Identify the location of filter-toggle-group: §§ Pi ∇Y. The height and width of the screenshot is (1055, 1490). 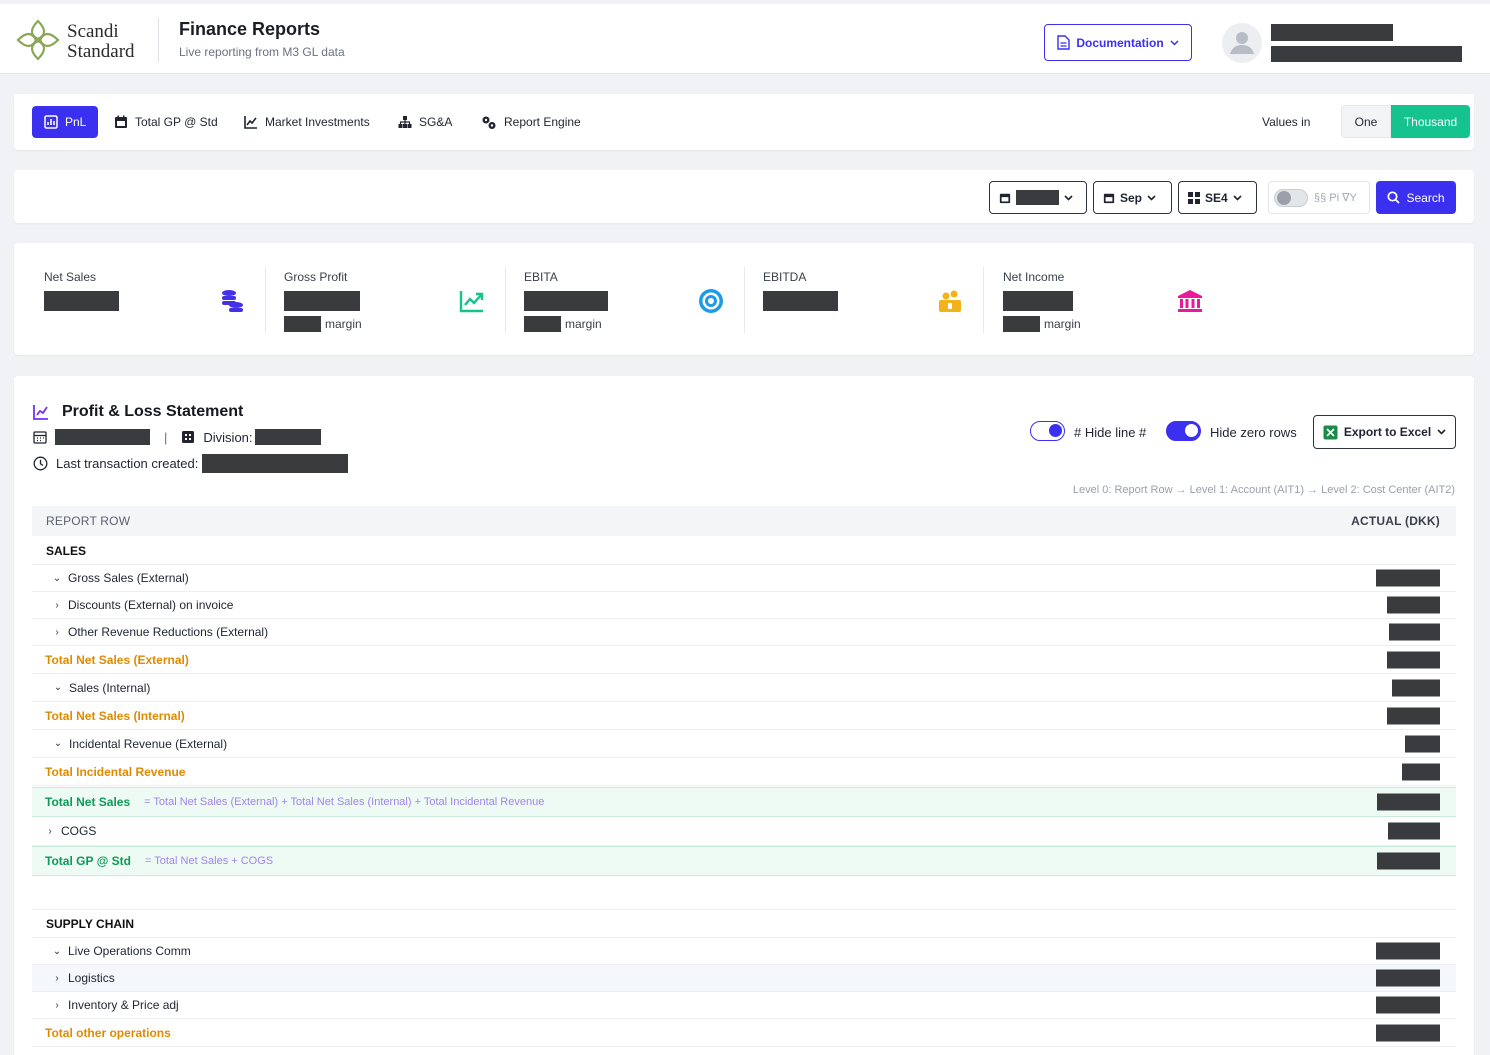
(1319, 197).